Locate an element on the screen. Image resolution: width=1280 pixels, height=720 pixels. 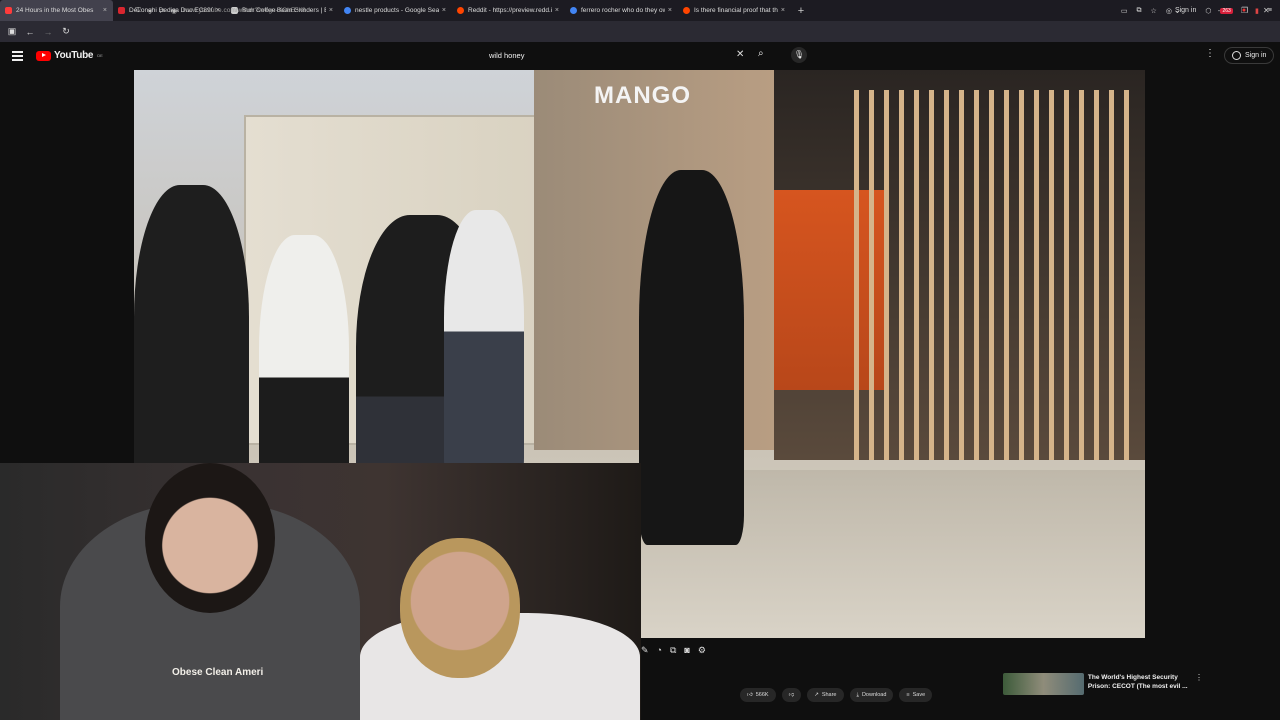
browser-tab-0: 24 Hours in the Most Obes × is located at coordinates (56, 10).